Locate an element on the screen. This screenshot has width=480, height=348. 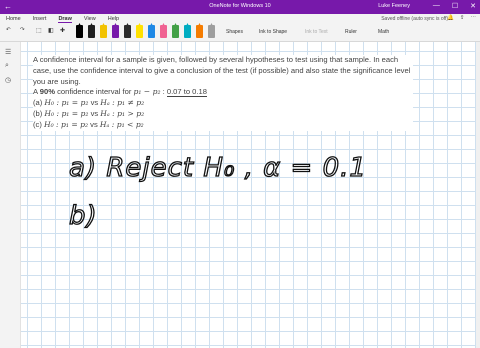
add-pen-icon: ✚ is located at coordinates (62, 30).